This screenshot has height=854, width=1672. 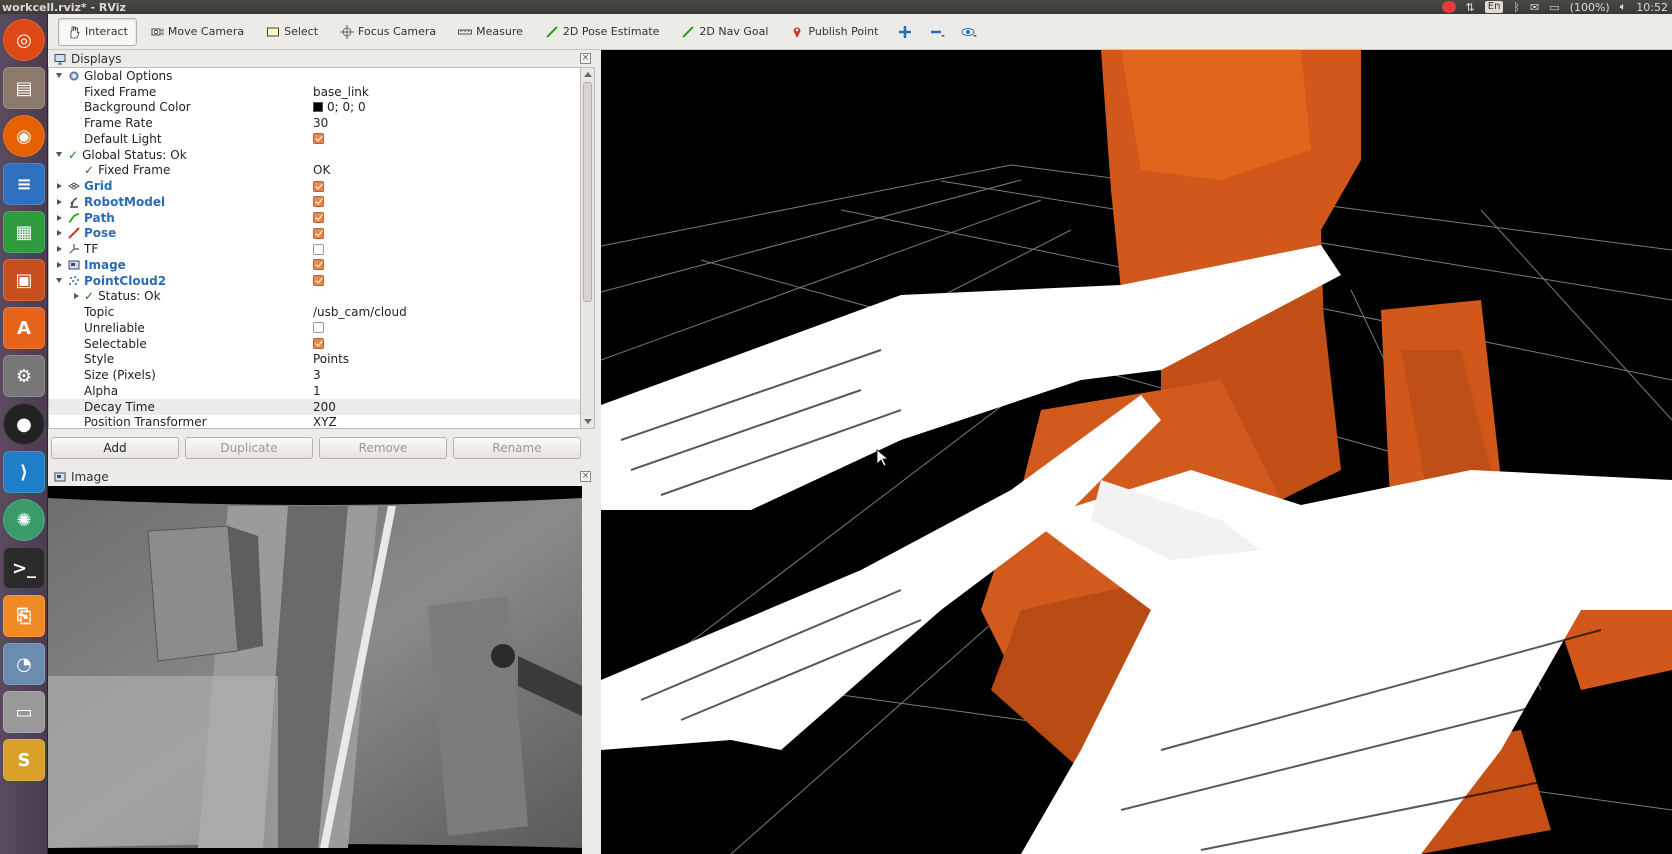 What do you see at coordinates (341, 92) in the screenshot?
I see `fixed-frame-value: base_link` at bounding box center [341, 92].